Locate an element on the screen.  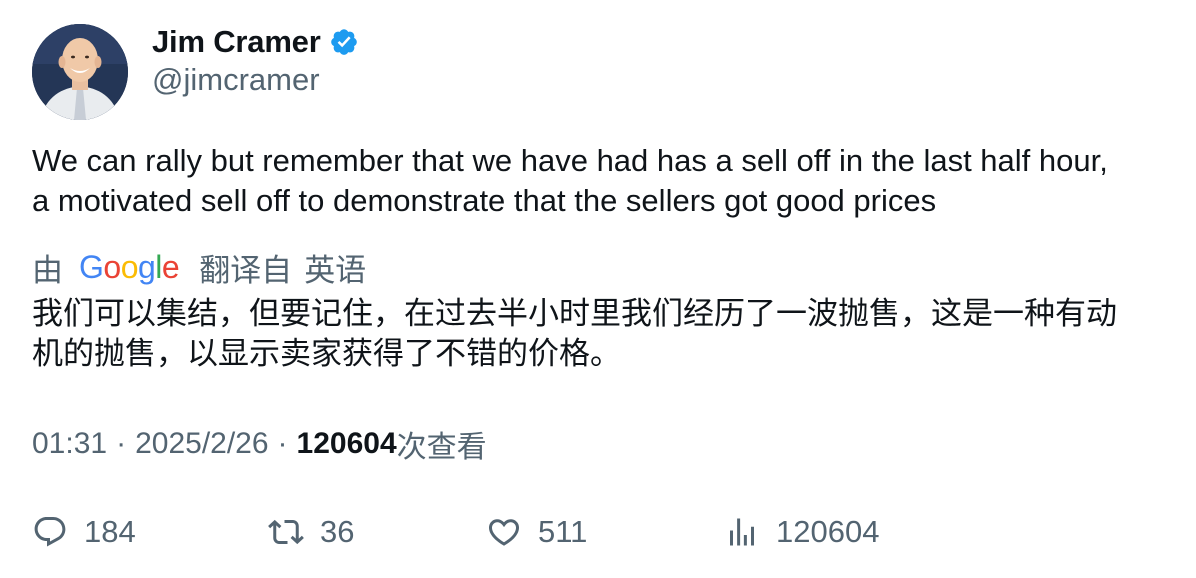
reply-count: 184 is located at coordinates (110, 531).